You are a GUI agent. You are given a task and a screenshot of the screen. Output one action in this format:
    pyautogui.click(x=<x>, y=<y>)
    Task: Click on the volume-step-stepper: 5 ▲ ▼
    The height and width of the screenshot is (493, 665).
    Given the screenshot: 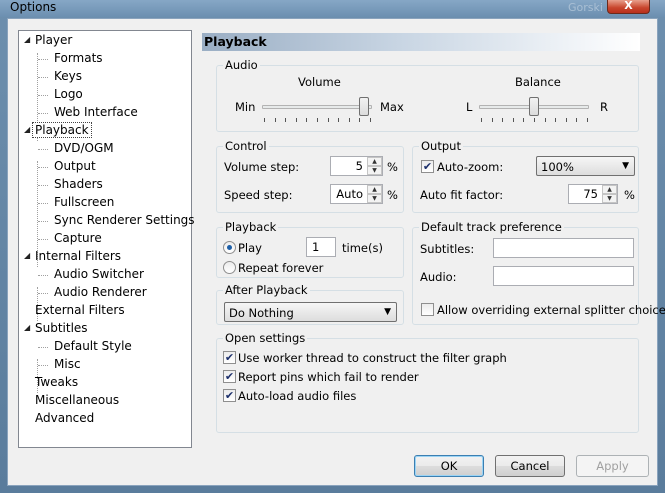 What is the action you would take?
    pyautogui.click(x=356, y=166)
    